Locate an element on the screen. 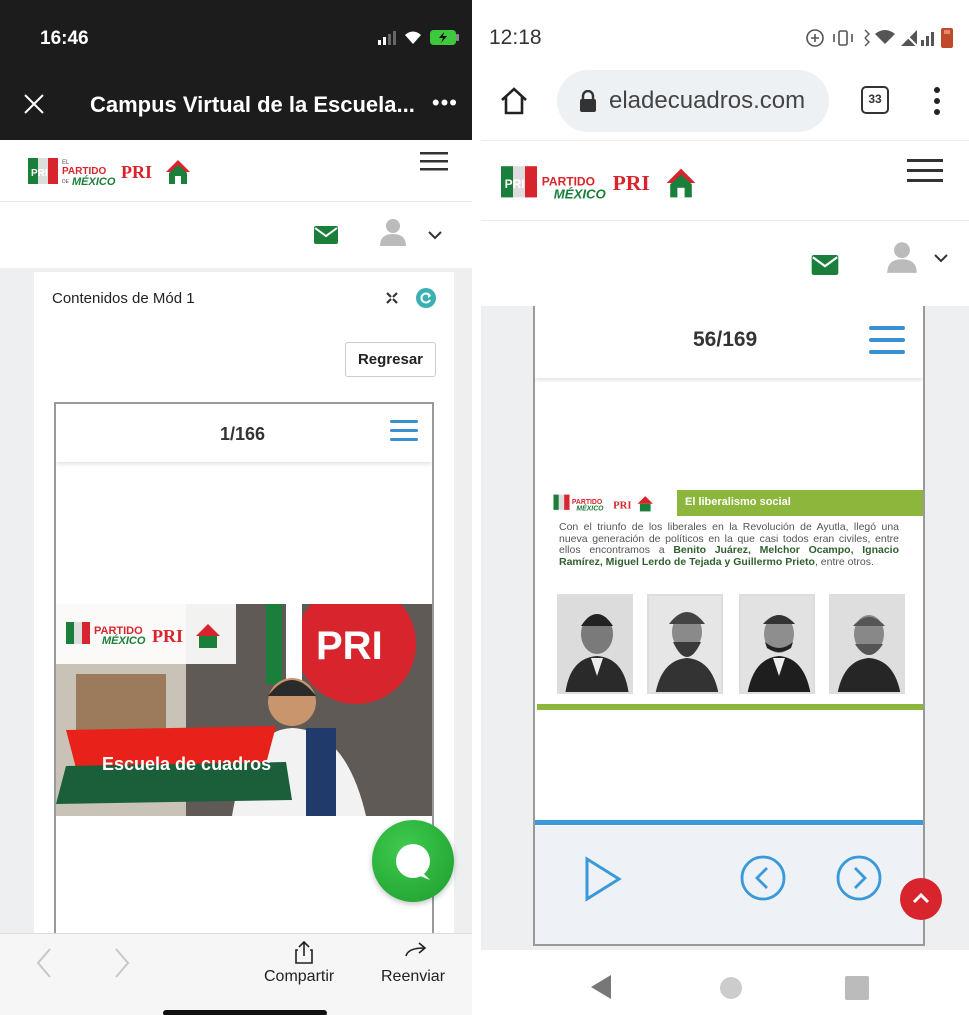 This screenshot has height=1015, width=969. slide-brand-logos: PARTIDO MÉXICO PRI is located at coordinates (603, 503).